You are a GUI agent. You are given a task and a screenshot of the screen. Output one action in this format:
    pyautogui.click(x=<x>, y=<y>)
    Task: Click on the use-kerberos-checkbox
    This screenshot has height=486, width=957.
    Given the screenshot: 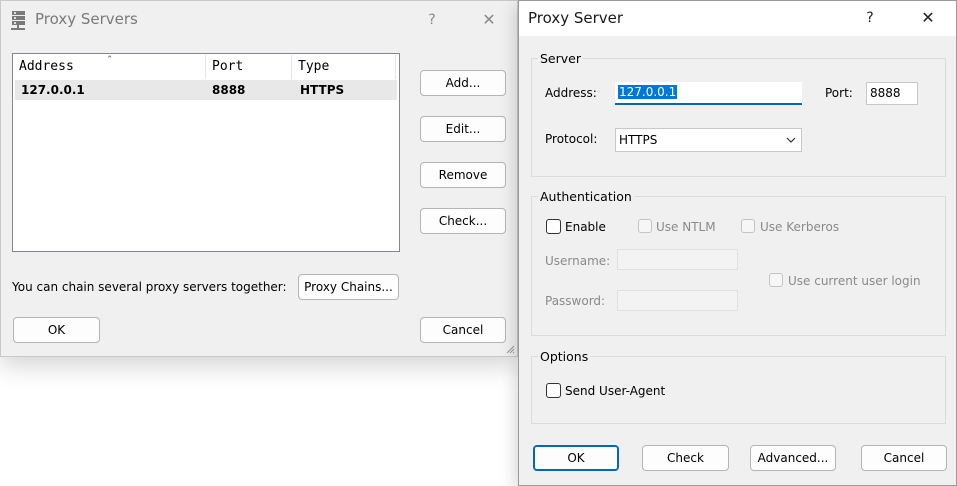 What is the action you would take?
    pyautogui.click(x=748, y=226)
    